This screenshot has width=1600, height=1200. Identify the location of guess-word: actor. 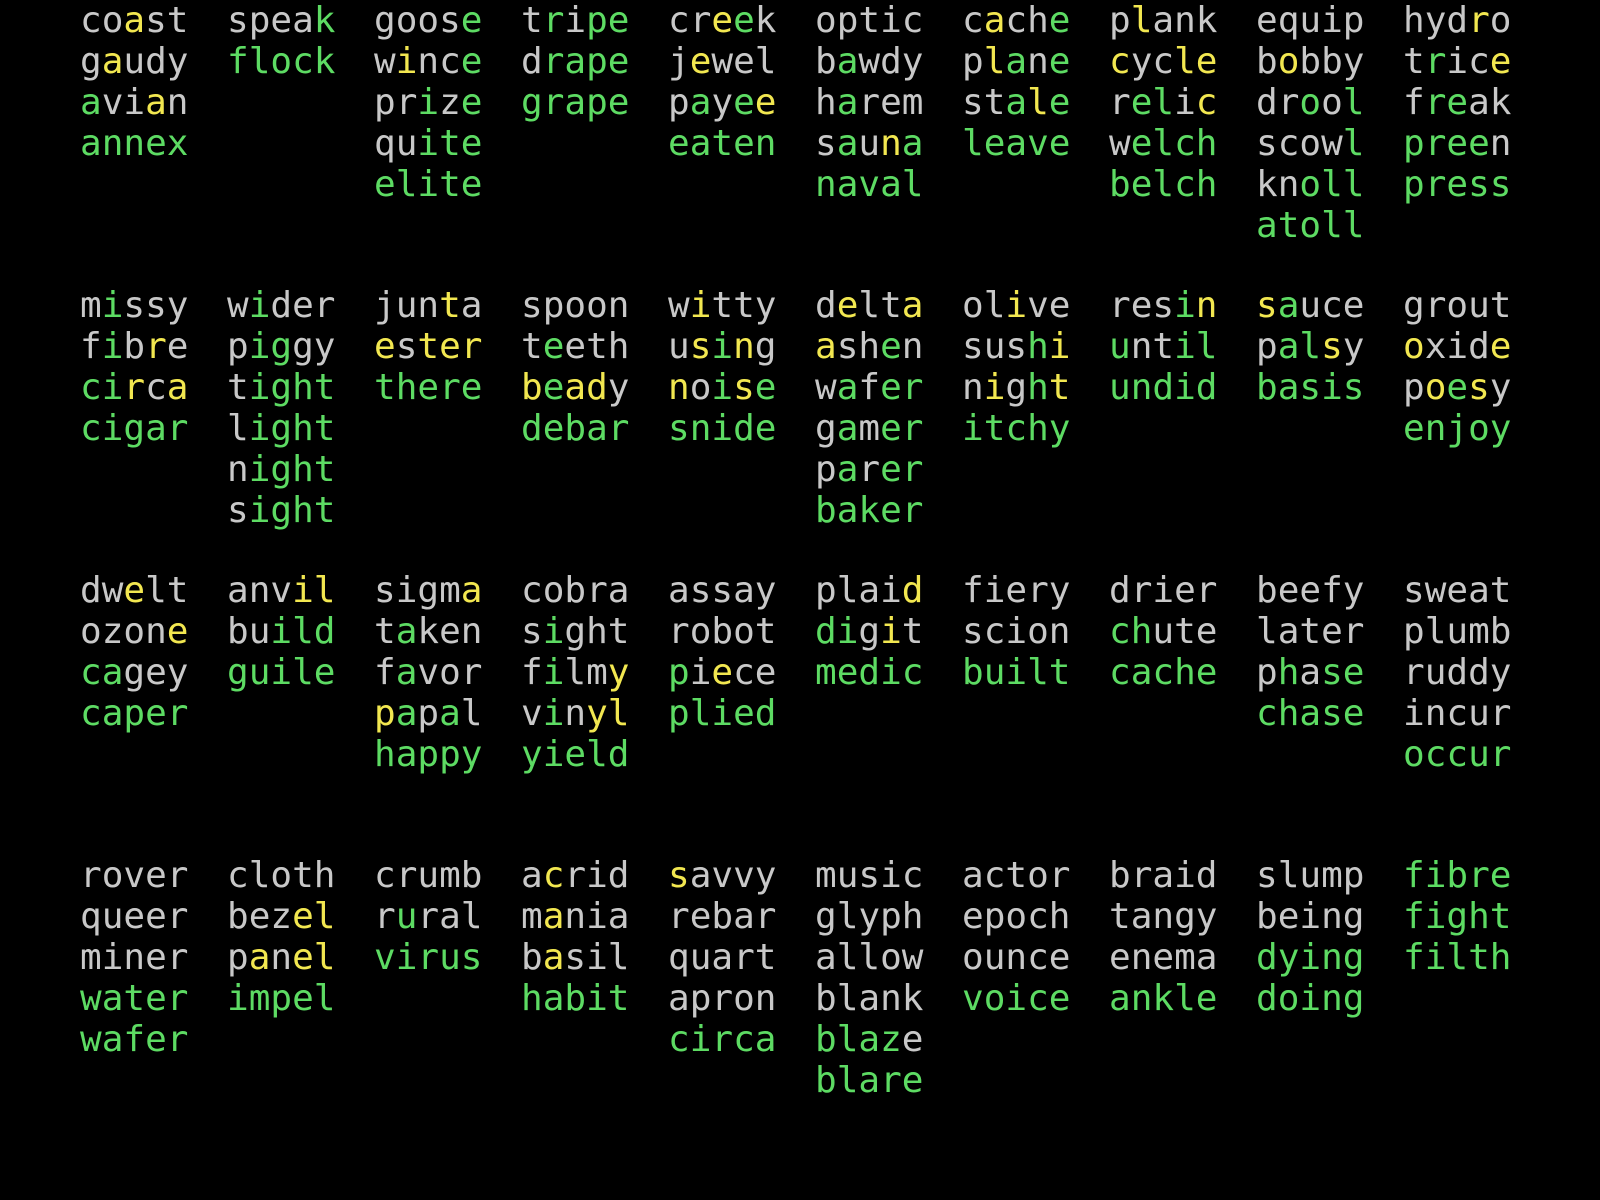
(1016, 875).